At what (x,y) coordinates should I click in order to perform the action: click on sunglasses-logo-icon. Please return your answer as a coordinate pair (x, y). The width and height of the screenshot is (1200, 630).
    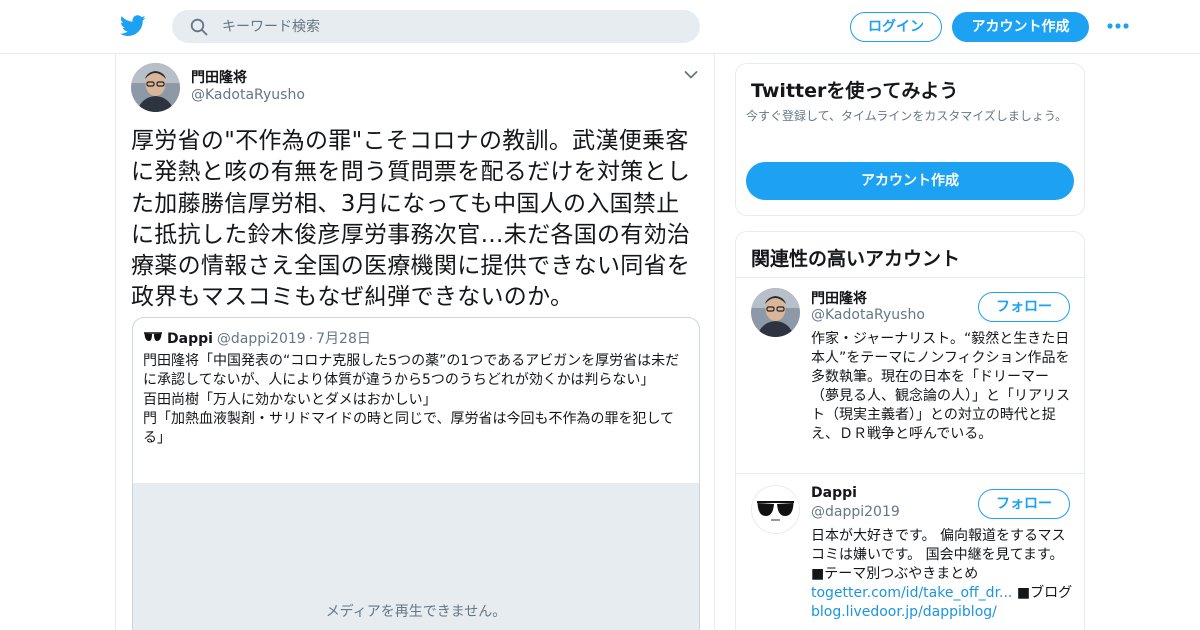
    Looking at the image, I should click on (775, 509).